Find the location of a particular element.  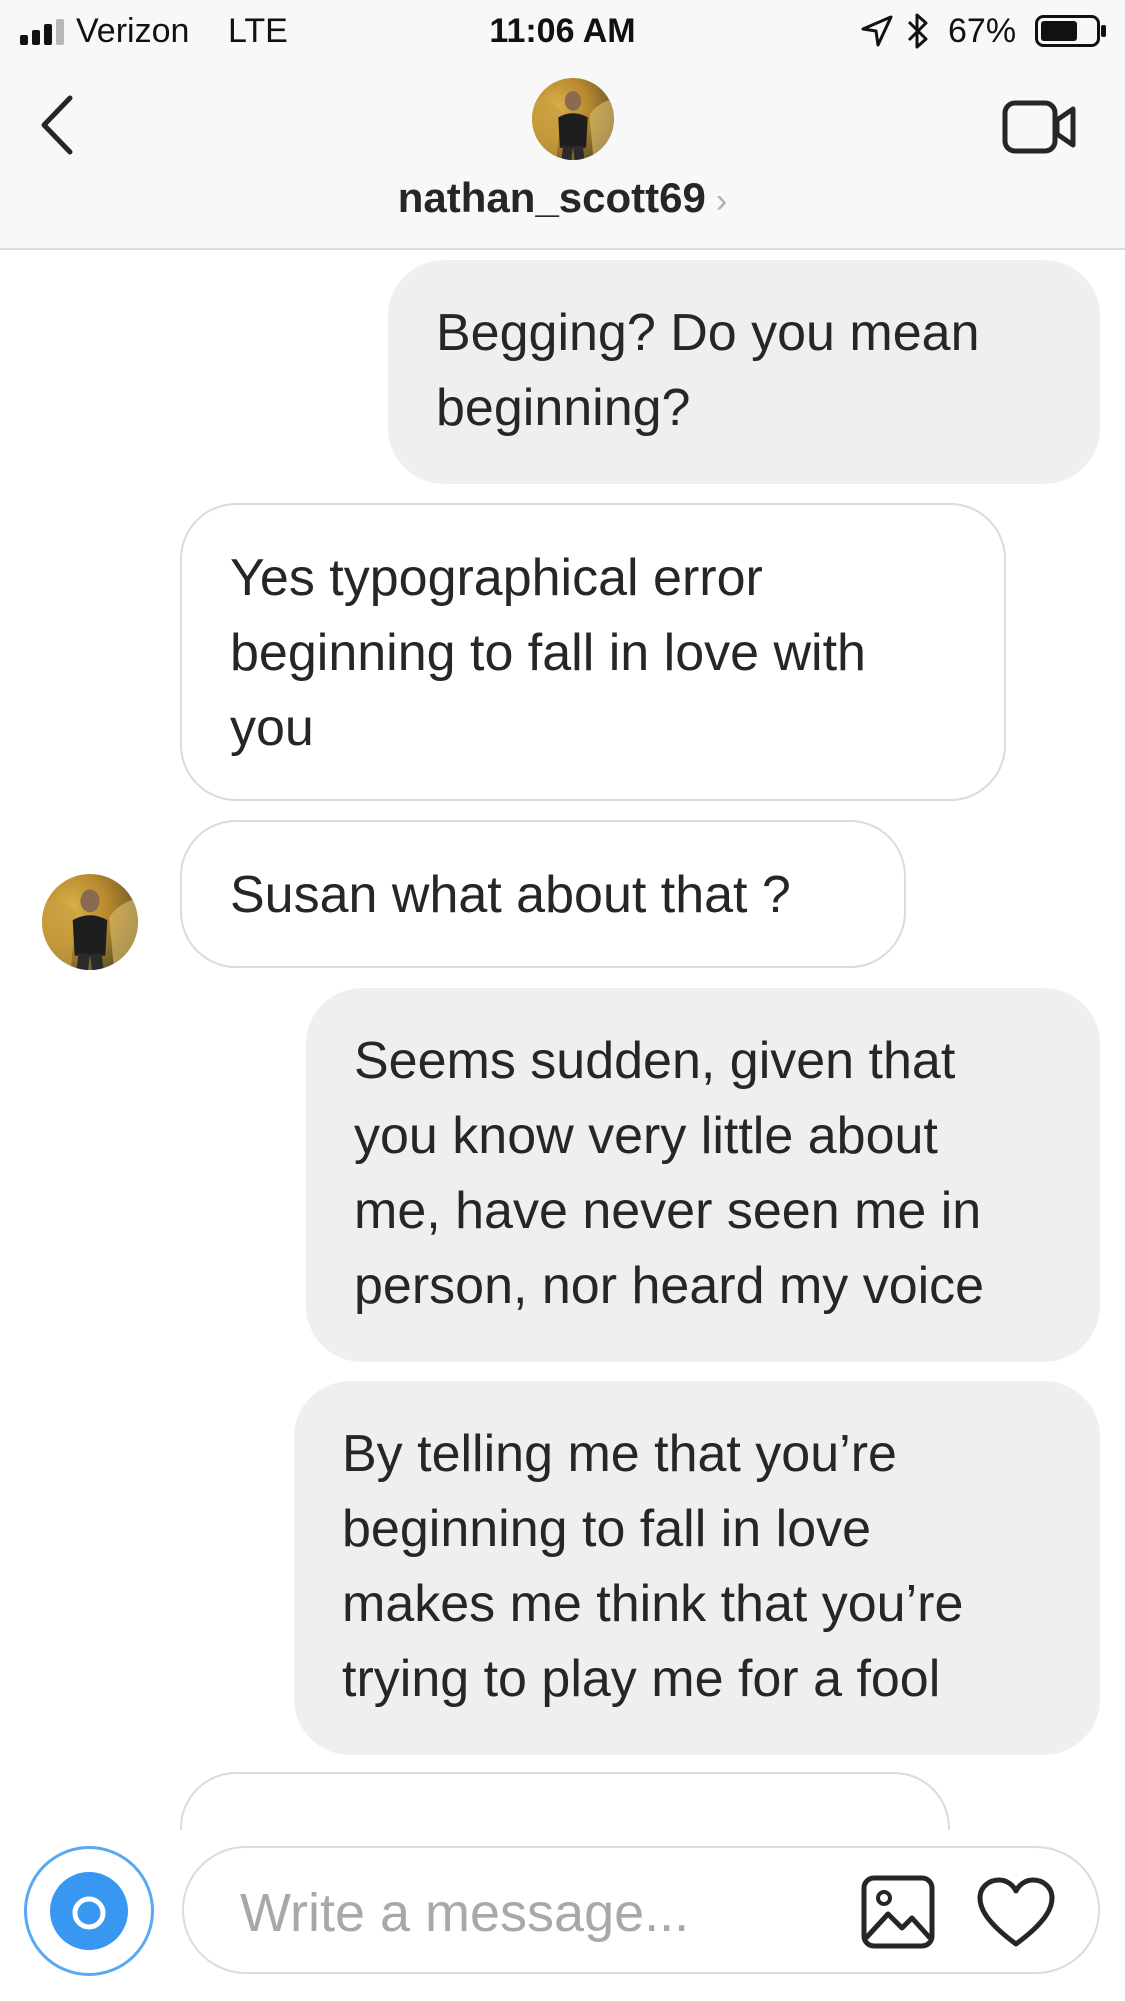

sent-message-bubble: Begging? Do you mean beginning? is located at coordinates (744, 372).